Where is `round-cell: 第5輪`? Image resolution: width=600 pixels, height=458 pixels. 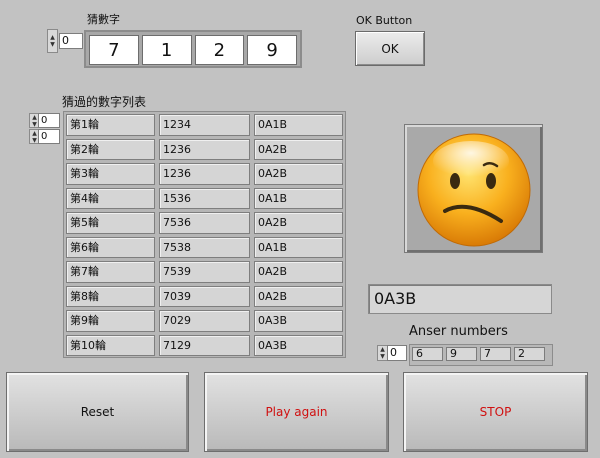 round-cell: 第5輪 is located at coordinates (111, 223).